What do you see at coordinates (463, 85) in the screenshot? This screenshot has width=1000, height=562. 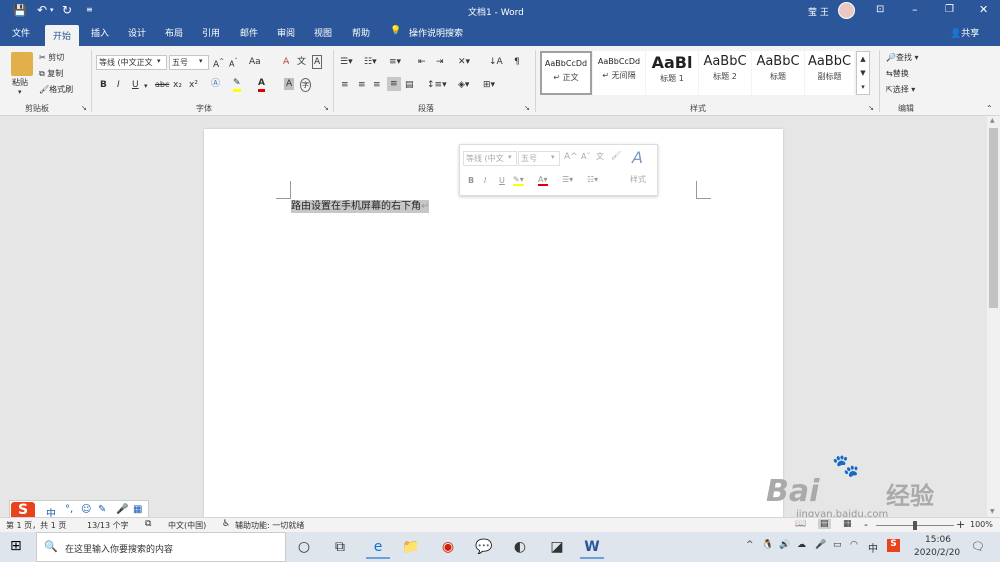 I see `shading-icon: ◈▾` at bounding box center [463, 85].